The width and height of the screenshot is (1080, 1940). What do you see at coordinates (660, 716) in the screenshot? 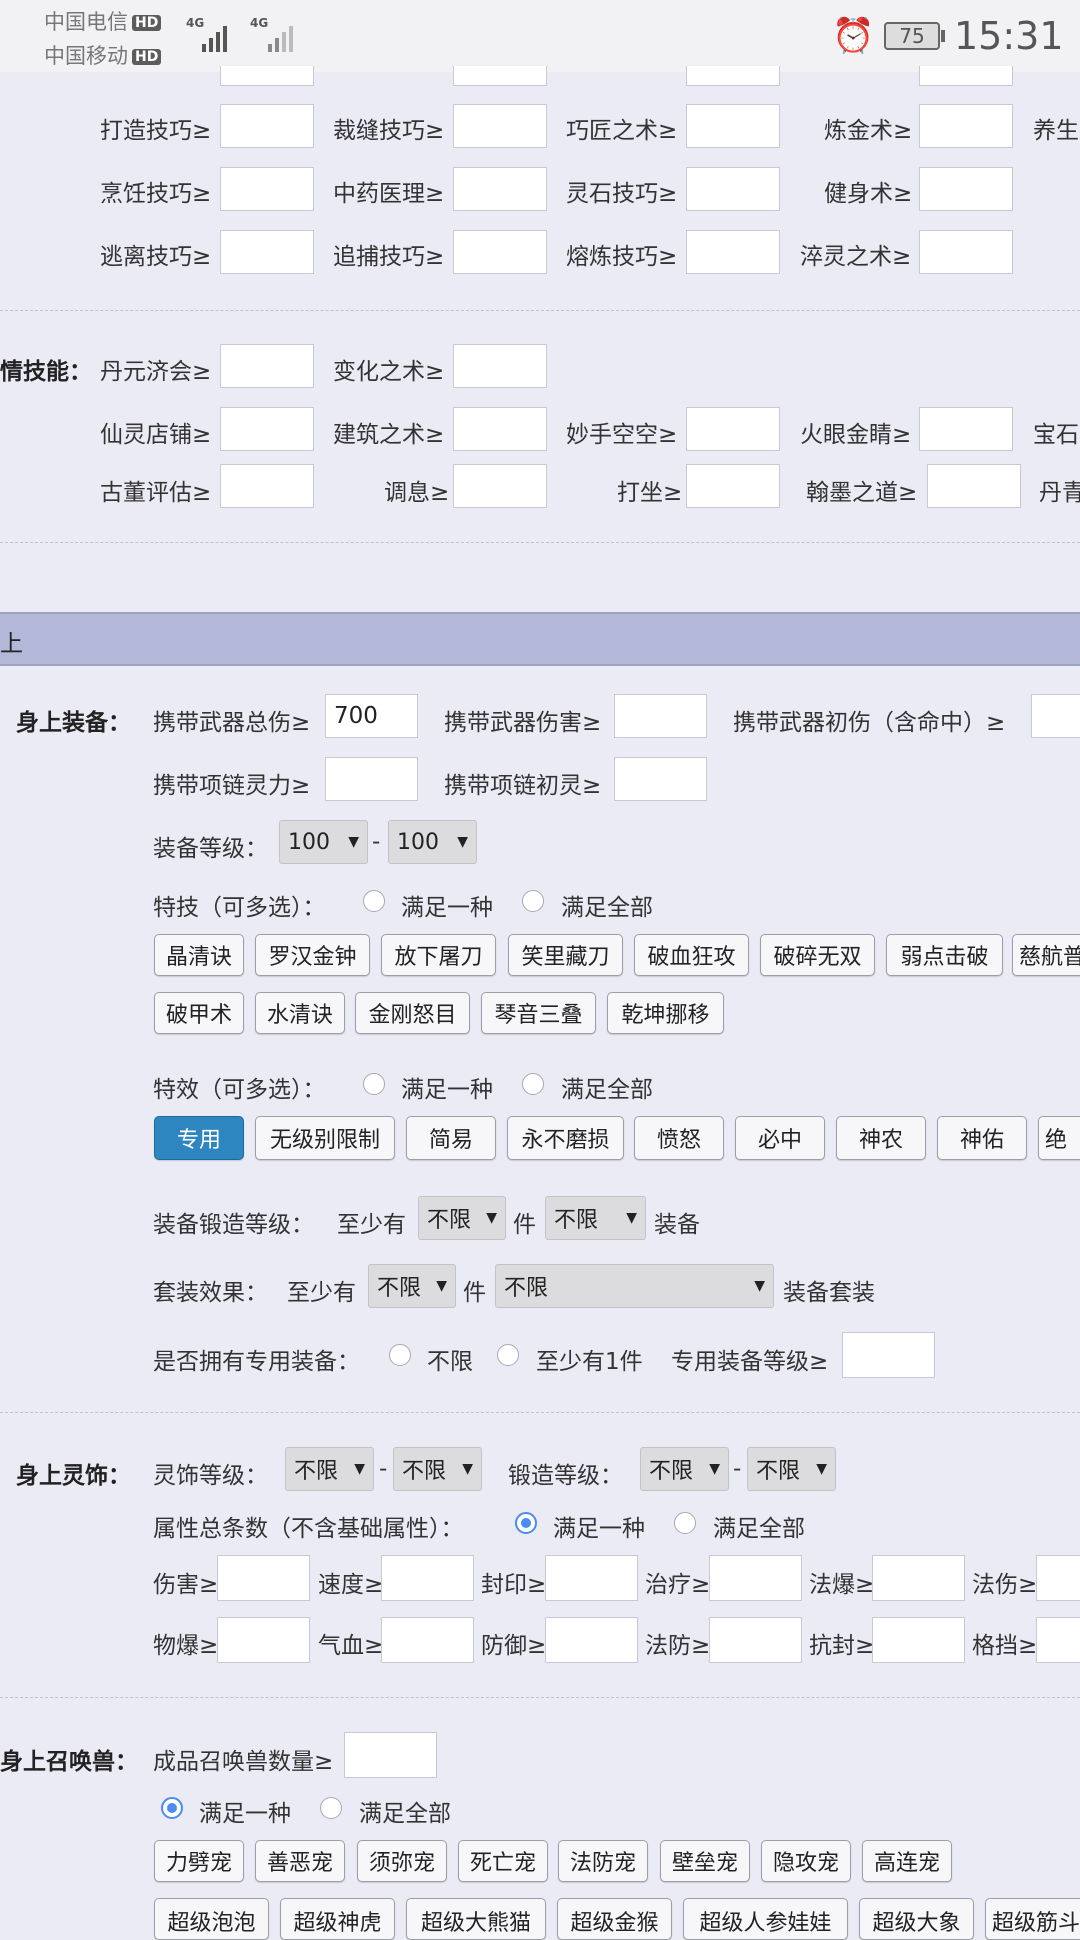
I see `weapon-damage-input` at bounding box center [660, 716].